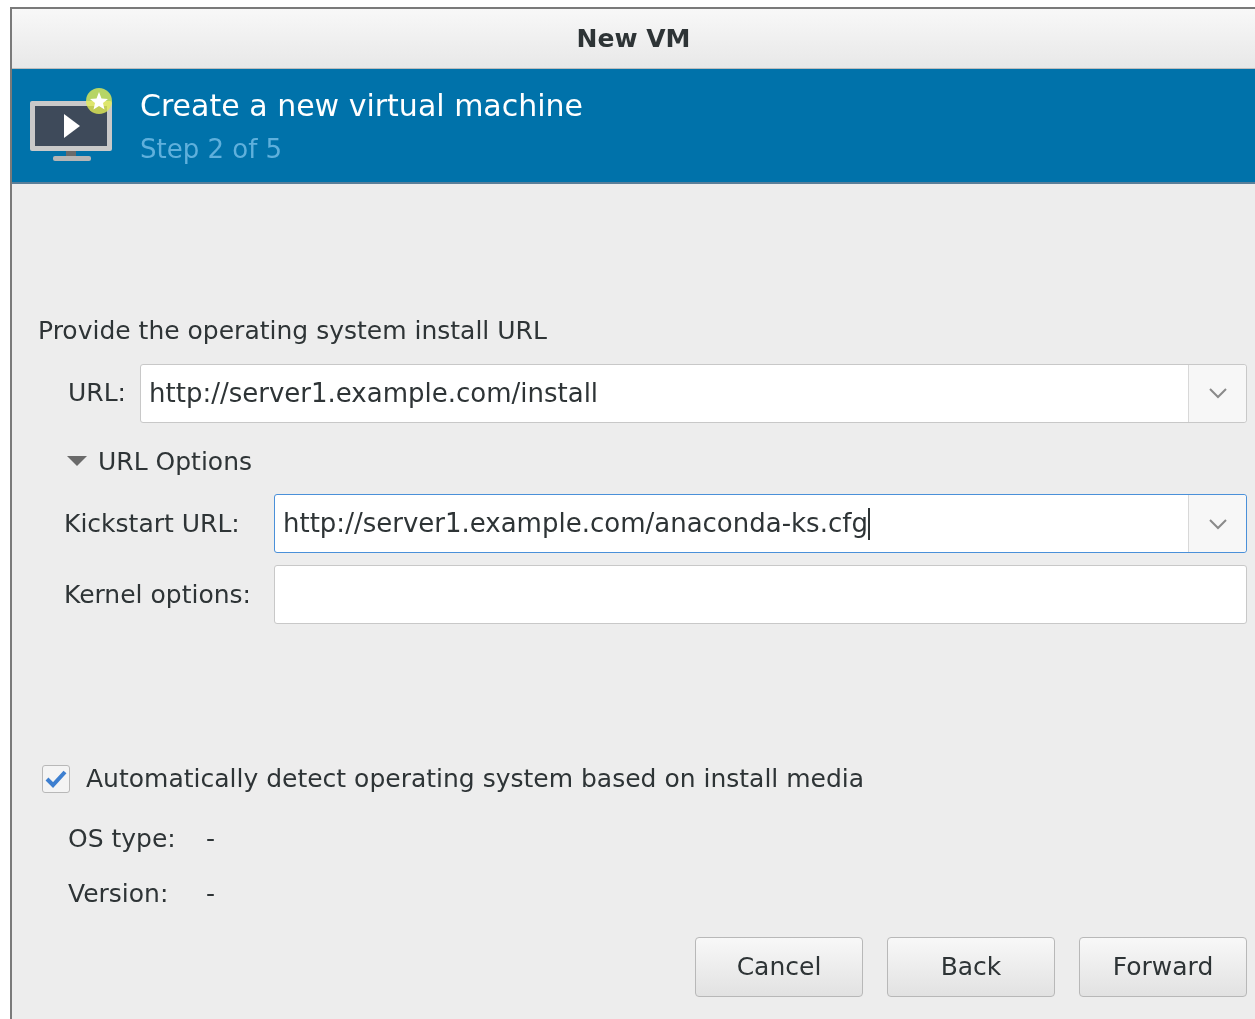  Describe the element at coordinates (374, 393) in the screenshot. I see `field-value: http://server1.example.com/install` at that location.